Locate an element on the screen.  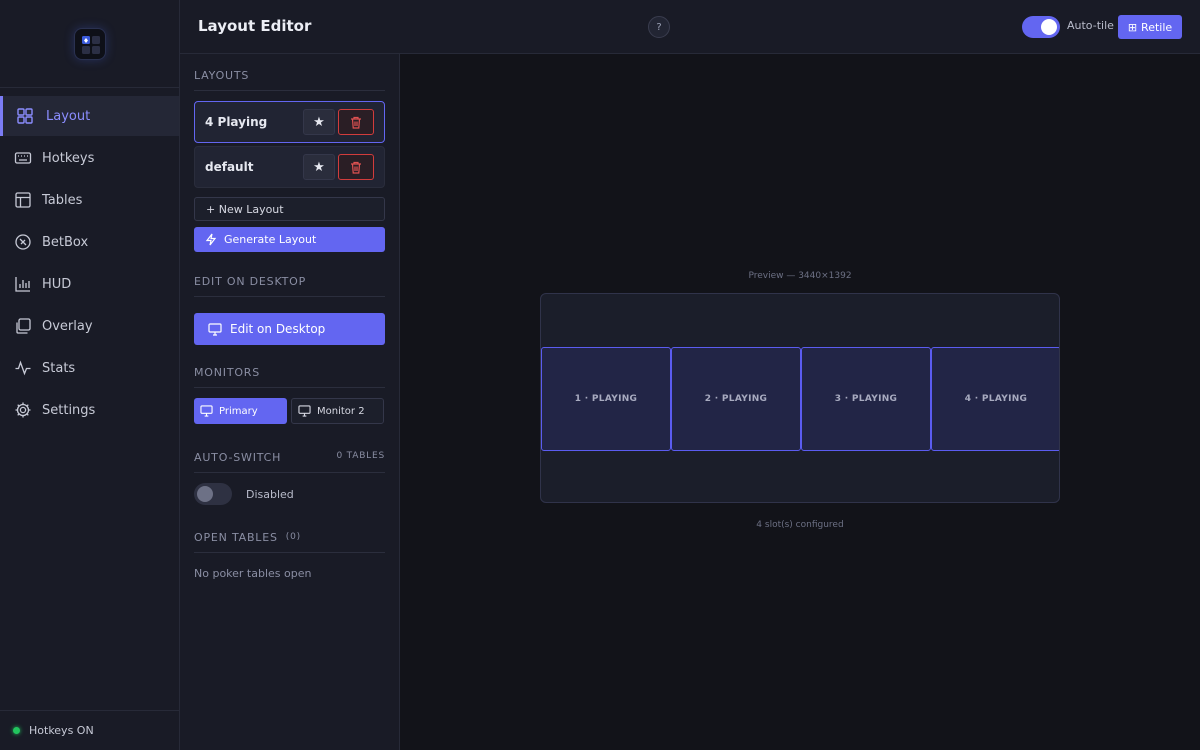
layout-card: 4 Playing ★ is located at coordinates (289, 122).